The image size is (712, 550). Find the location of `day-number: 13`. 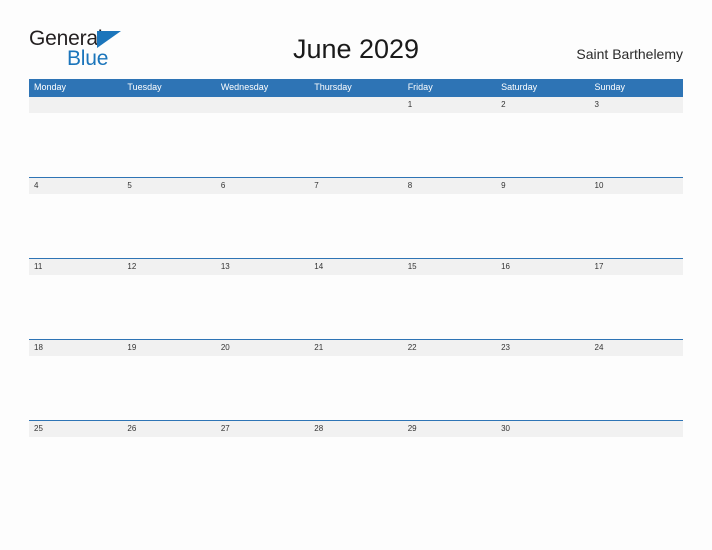

day-number: 13 is located at coordinates (262, 267).